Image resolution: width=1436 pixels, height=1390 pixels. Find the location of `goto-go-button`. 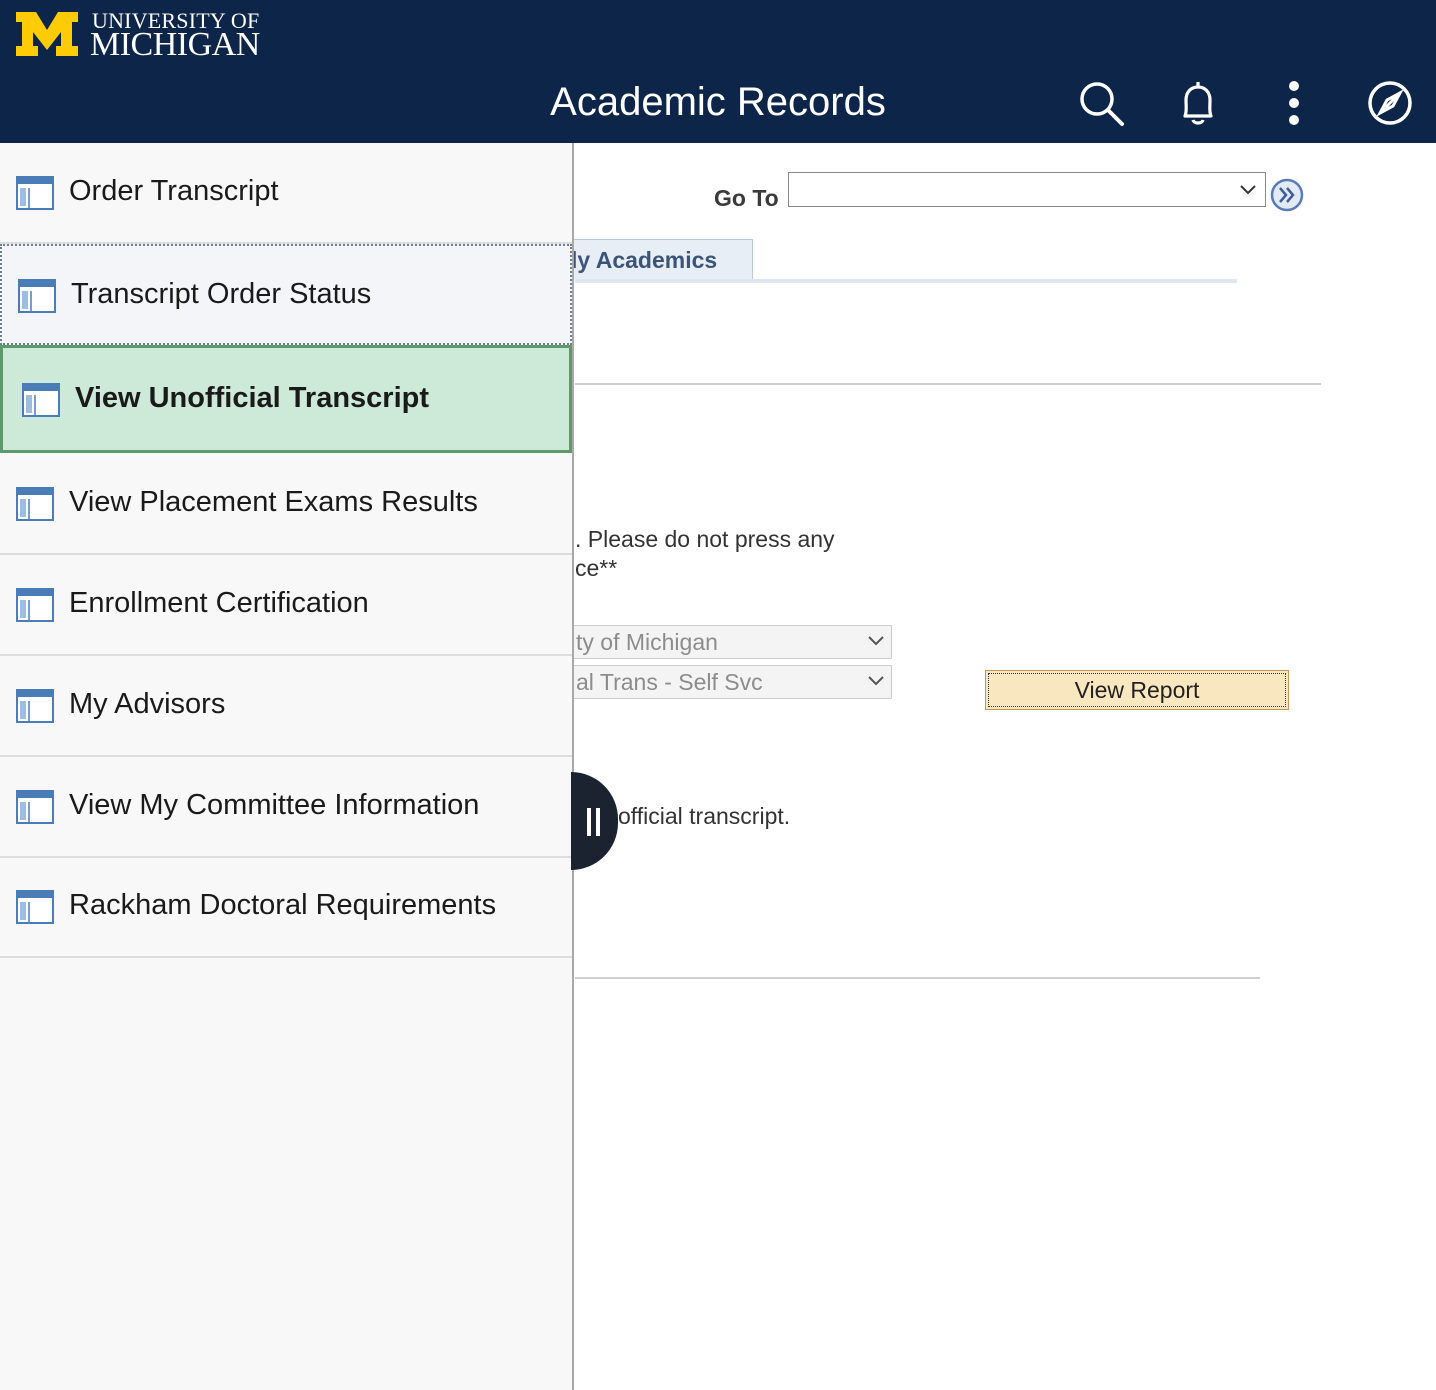

goto-go-button is located at coordinates (1287, 195).